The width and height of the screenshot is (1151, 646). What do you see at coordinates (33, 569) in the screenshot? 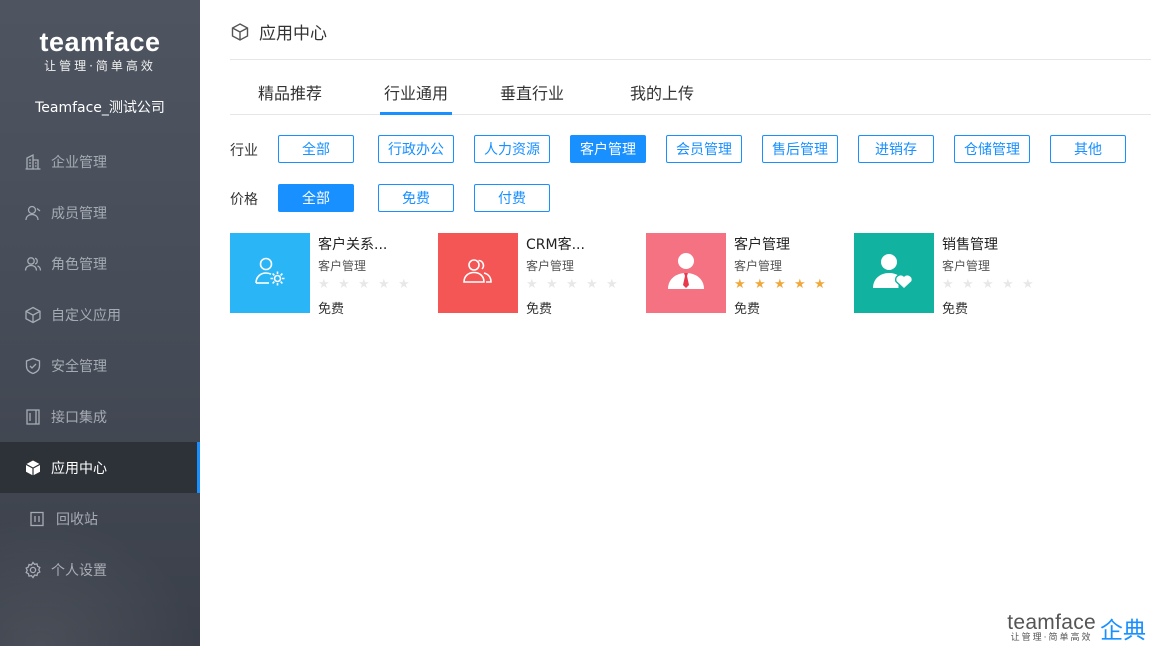
I see `gear-icon` at bounding box center [33, 569].